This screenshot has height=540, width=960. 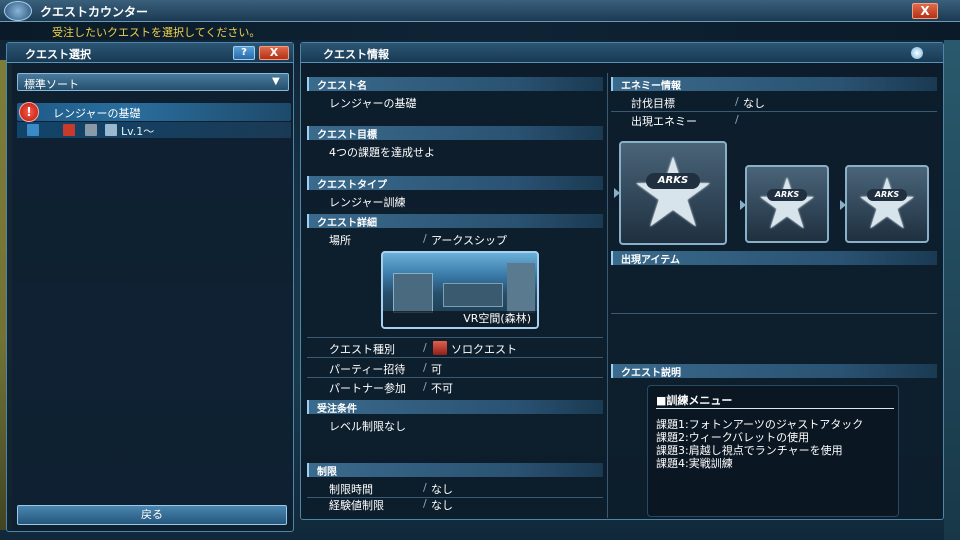 I want to click on limits-header: 制限, so click(x=455, y=470).